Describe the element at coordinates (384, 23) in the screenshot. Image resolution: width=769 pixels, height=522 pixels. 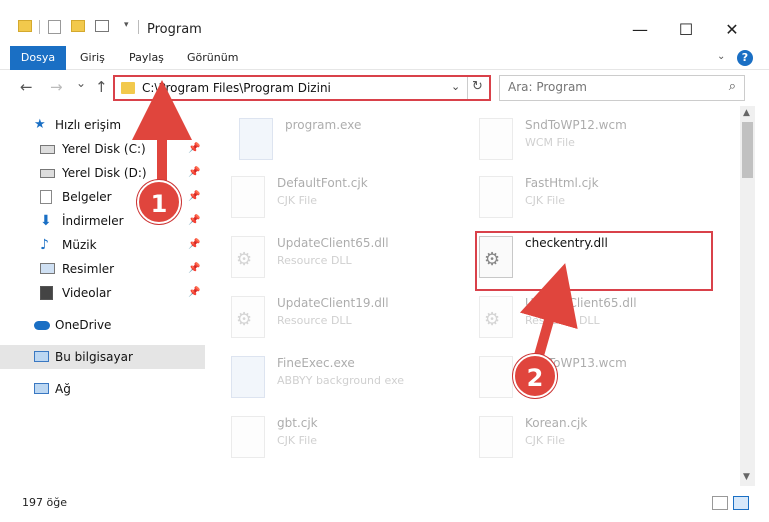
I see `title-bar: ▾ Program — ☐ ✕` at that location.